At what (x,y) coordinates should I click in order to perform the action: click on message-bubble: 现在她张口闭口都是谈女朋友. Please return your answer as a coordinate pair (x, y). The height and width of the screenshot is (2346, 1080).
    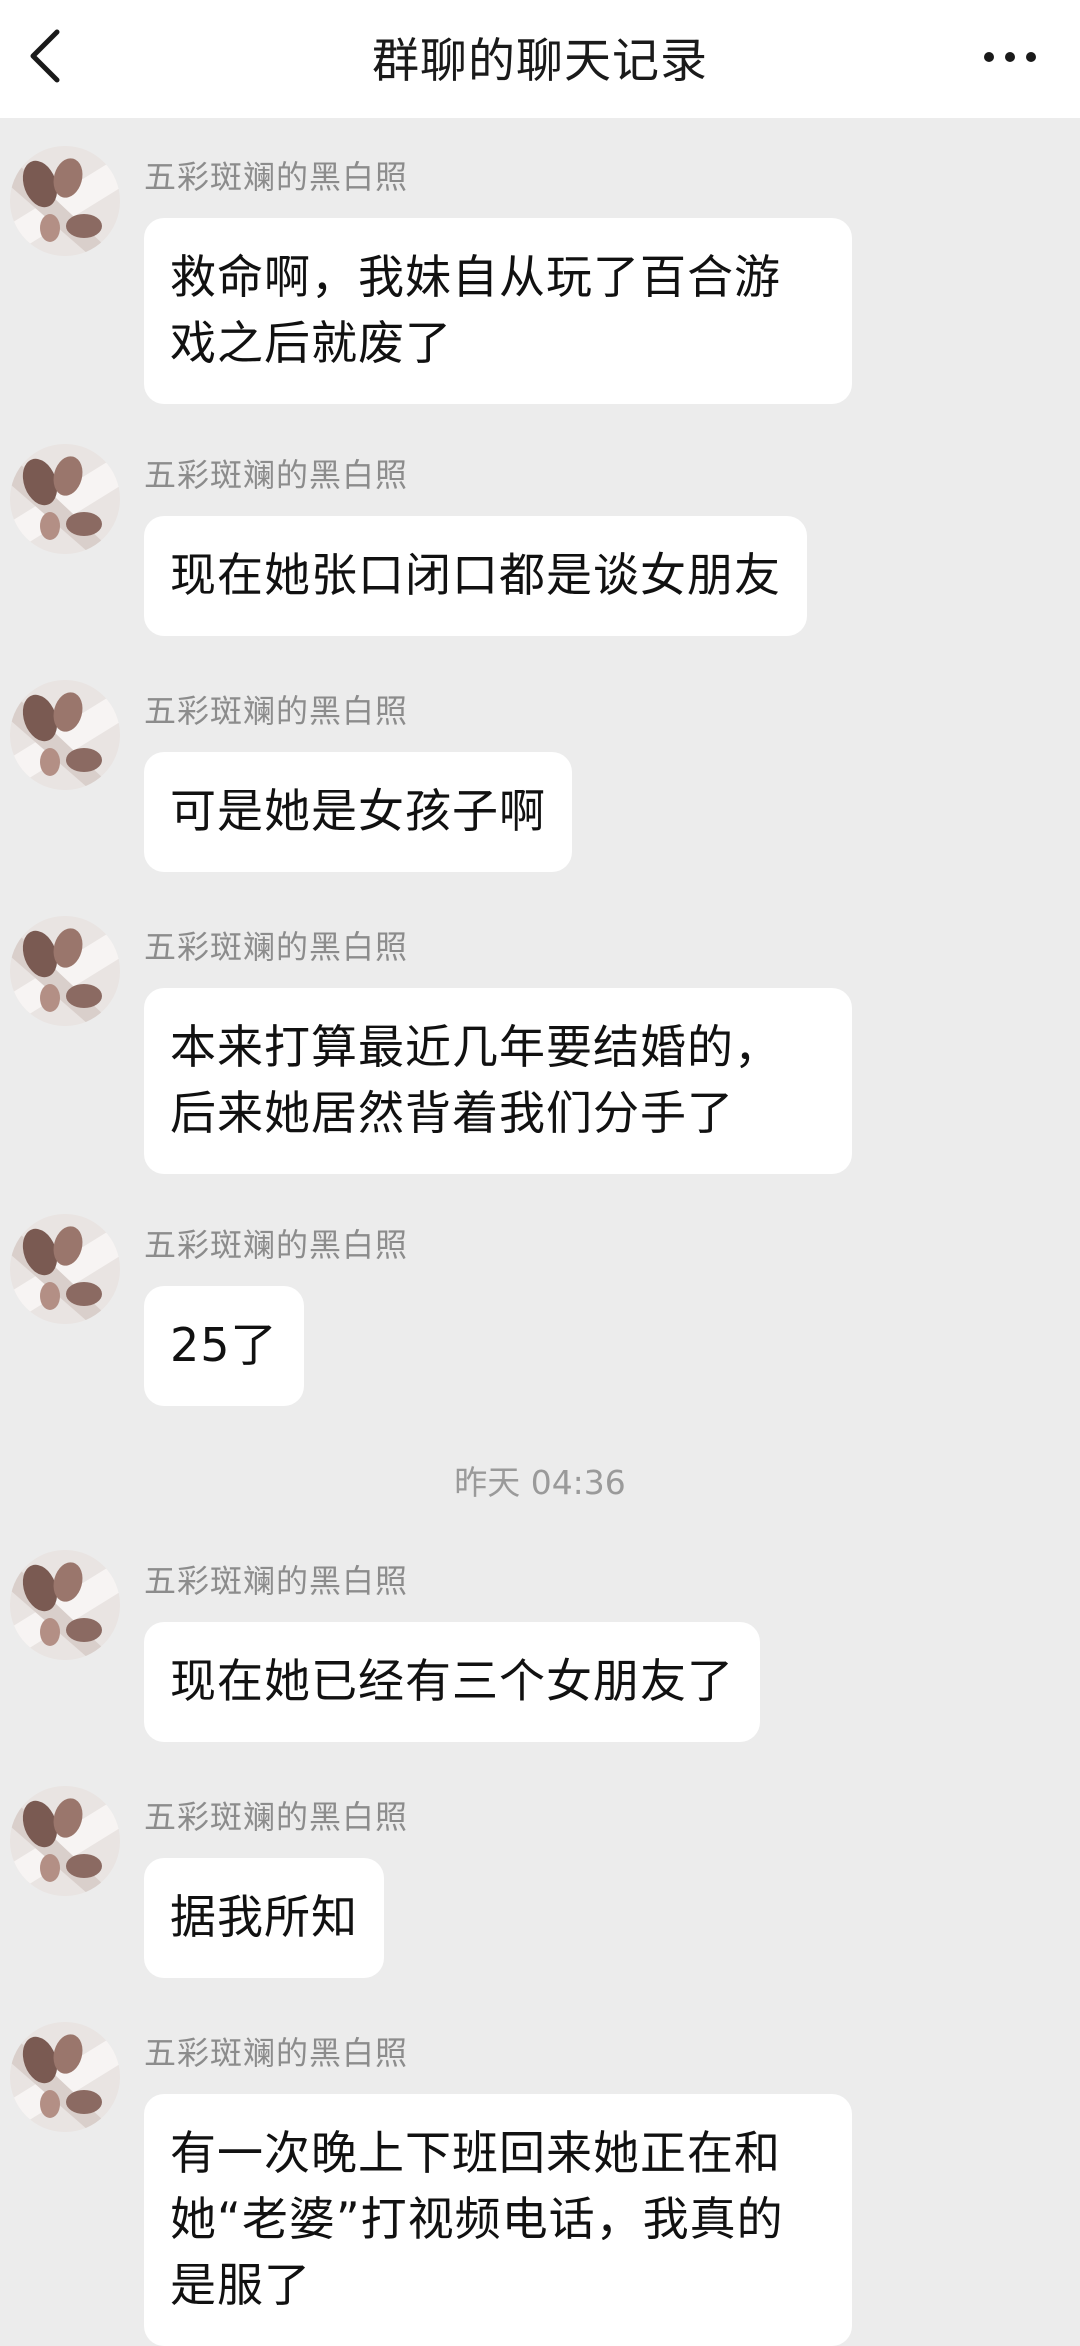
    Looking at the image, I should click on (475, 576).